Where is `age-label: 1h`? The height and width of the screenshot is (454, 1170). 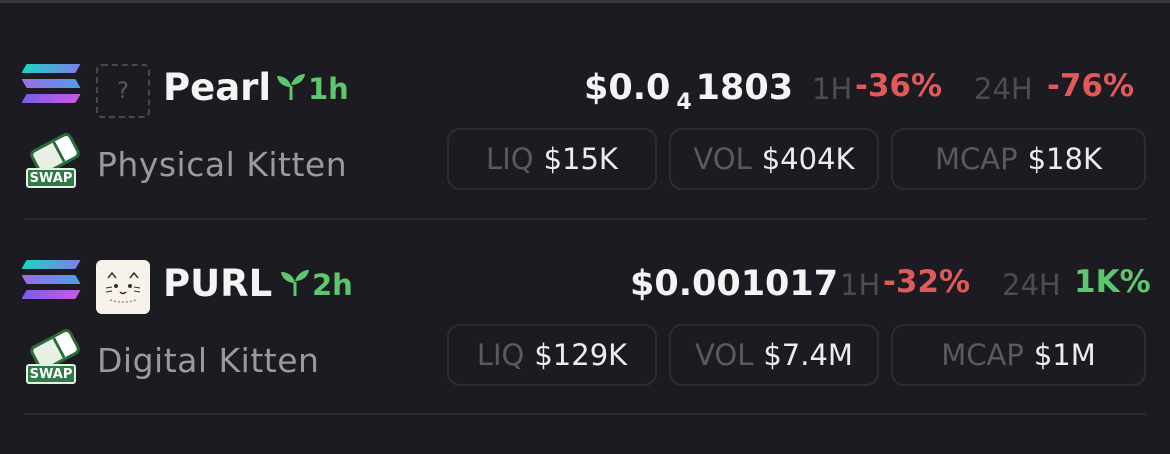 age-label: 1h is located at coordinates (328, 89).